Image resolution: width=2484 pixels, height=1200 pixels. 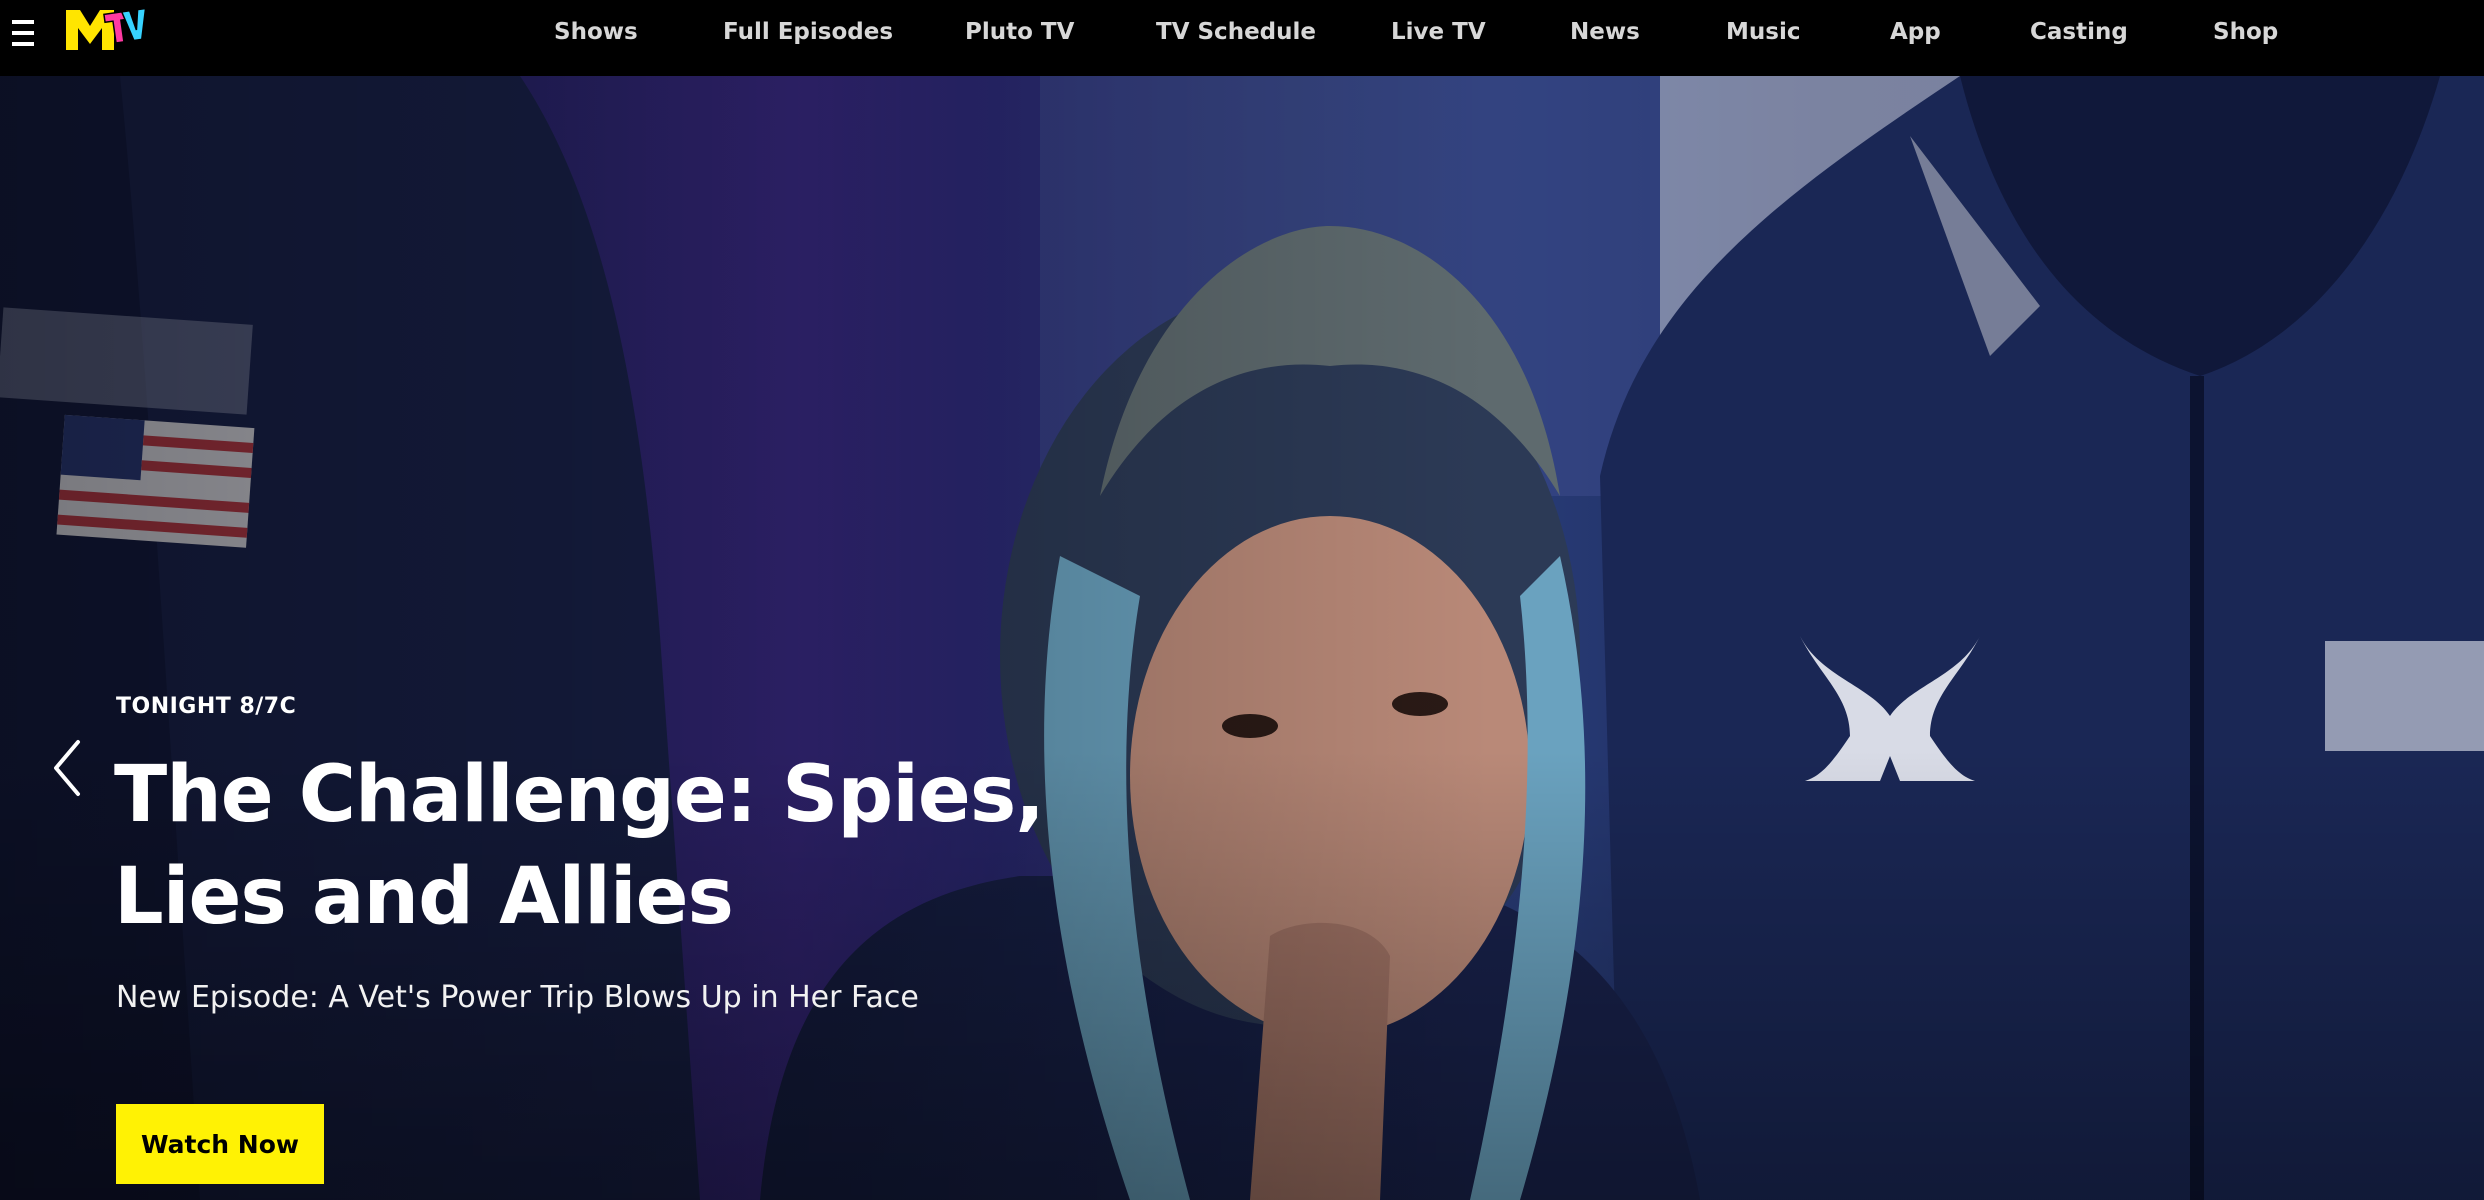 I want to click on nav-item-shop: Shop, so click(x=2245, y=32).